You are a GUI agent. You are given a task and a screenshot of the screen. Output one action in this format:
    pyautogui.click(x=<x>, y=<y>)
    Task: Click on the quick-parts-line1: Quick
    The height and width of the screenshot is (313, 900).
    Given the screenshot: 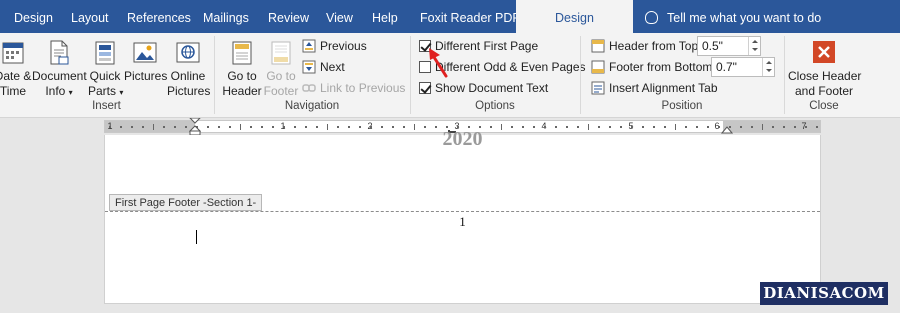 What is the action you would take?
    pyautogui.click(x=105, y=76)
    